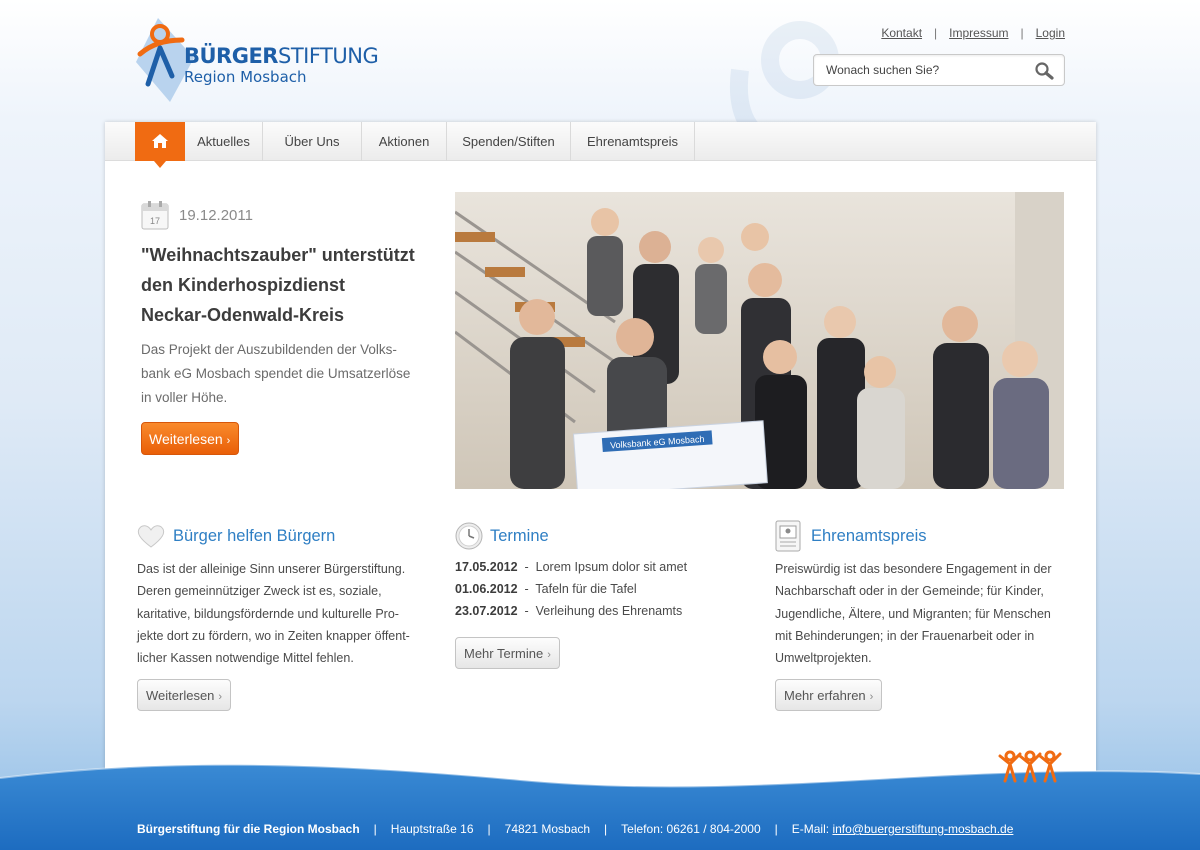 This screenshot has width=1200, height=850. What do you see at coordinates (254, 535) in the screenshot?
I see `section-title: Bürger helfen Bürgern` at bounding box center [254, 535].